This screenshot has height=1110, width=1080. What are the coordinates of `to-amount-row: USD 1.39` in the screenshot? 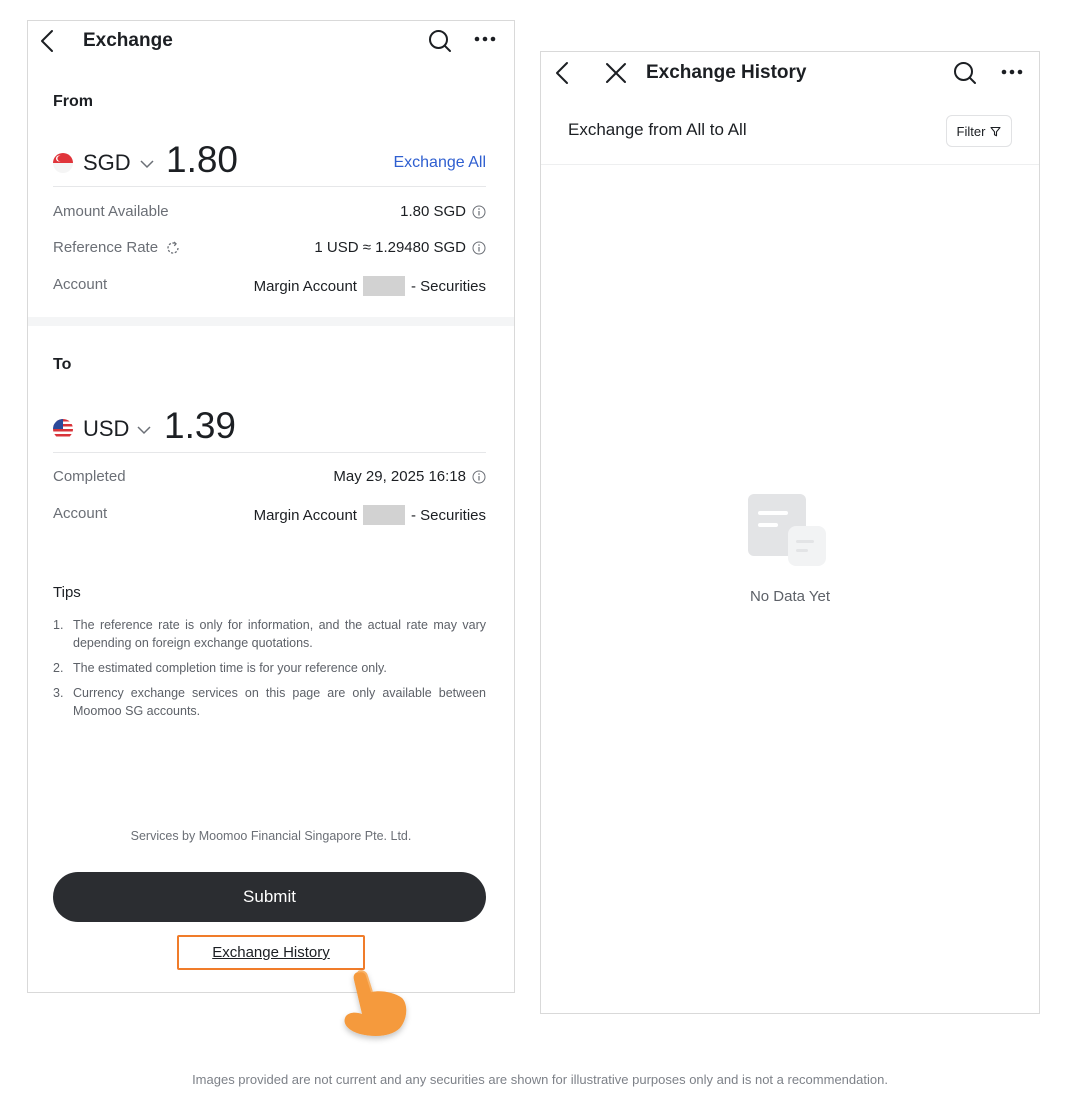 It's located at (269, 429).